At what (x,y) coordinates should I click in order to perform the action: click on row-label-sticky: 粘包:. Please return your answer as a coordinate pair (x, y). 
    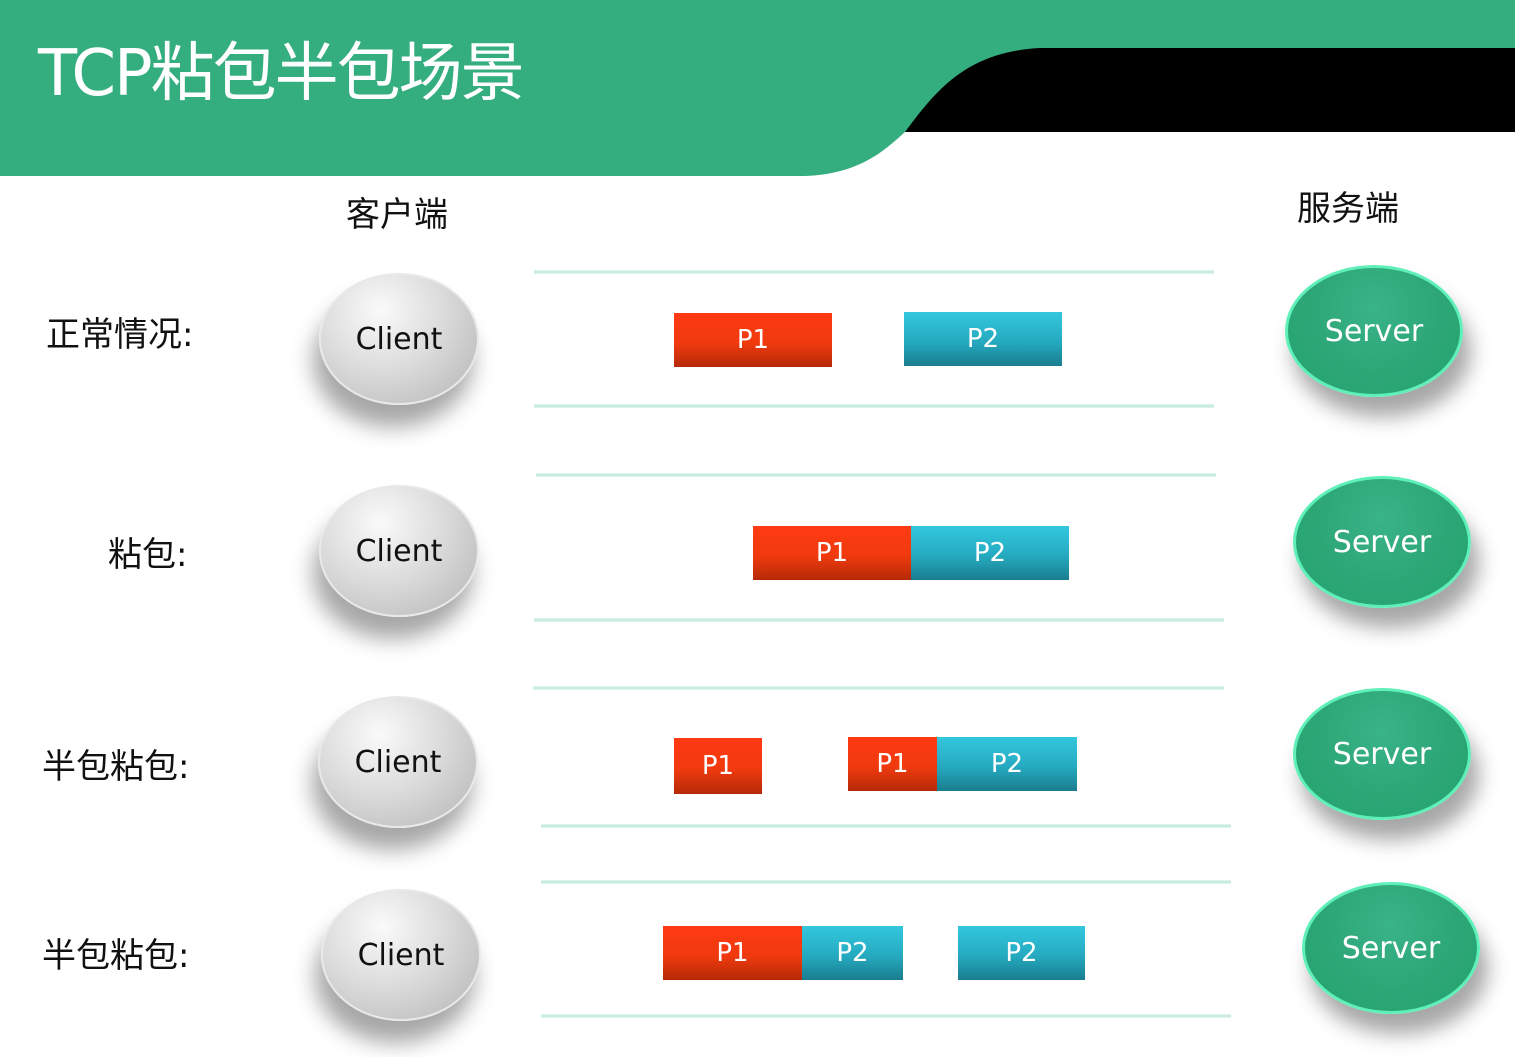
    Looking at the image, I should click on (148, 555).